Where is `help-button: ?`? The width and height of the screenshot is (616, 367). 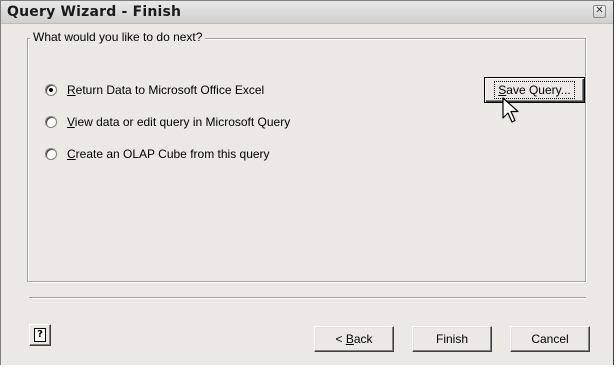
help-button: ? is located at coordinates (40, 335).